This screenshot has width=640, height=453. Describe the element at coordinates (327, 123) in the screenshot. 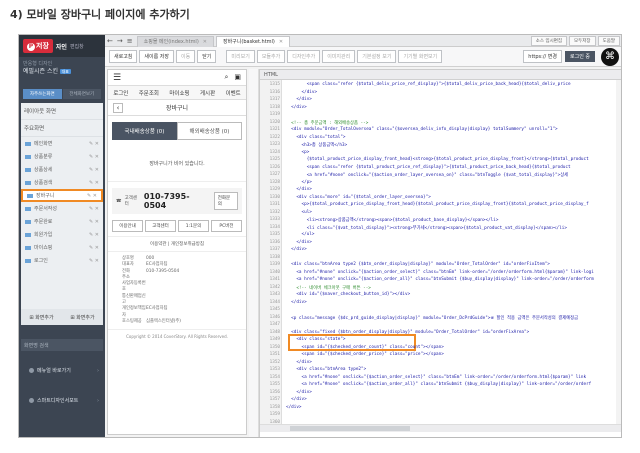

I see `code-line: <!-- 총 주문금액 : 해외배송상품 -->` at that location.